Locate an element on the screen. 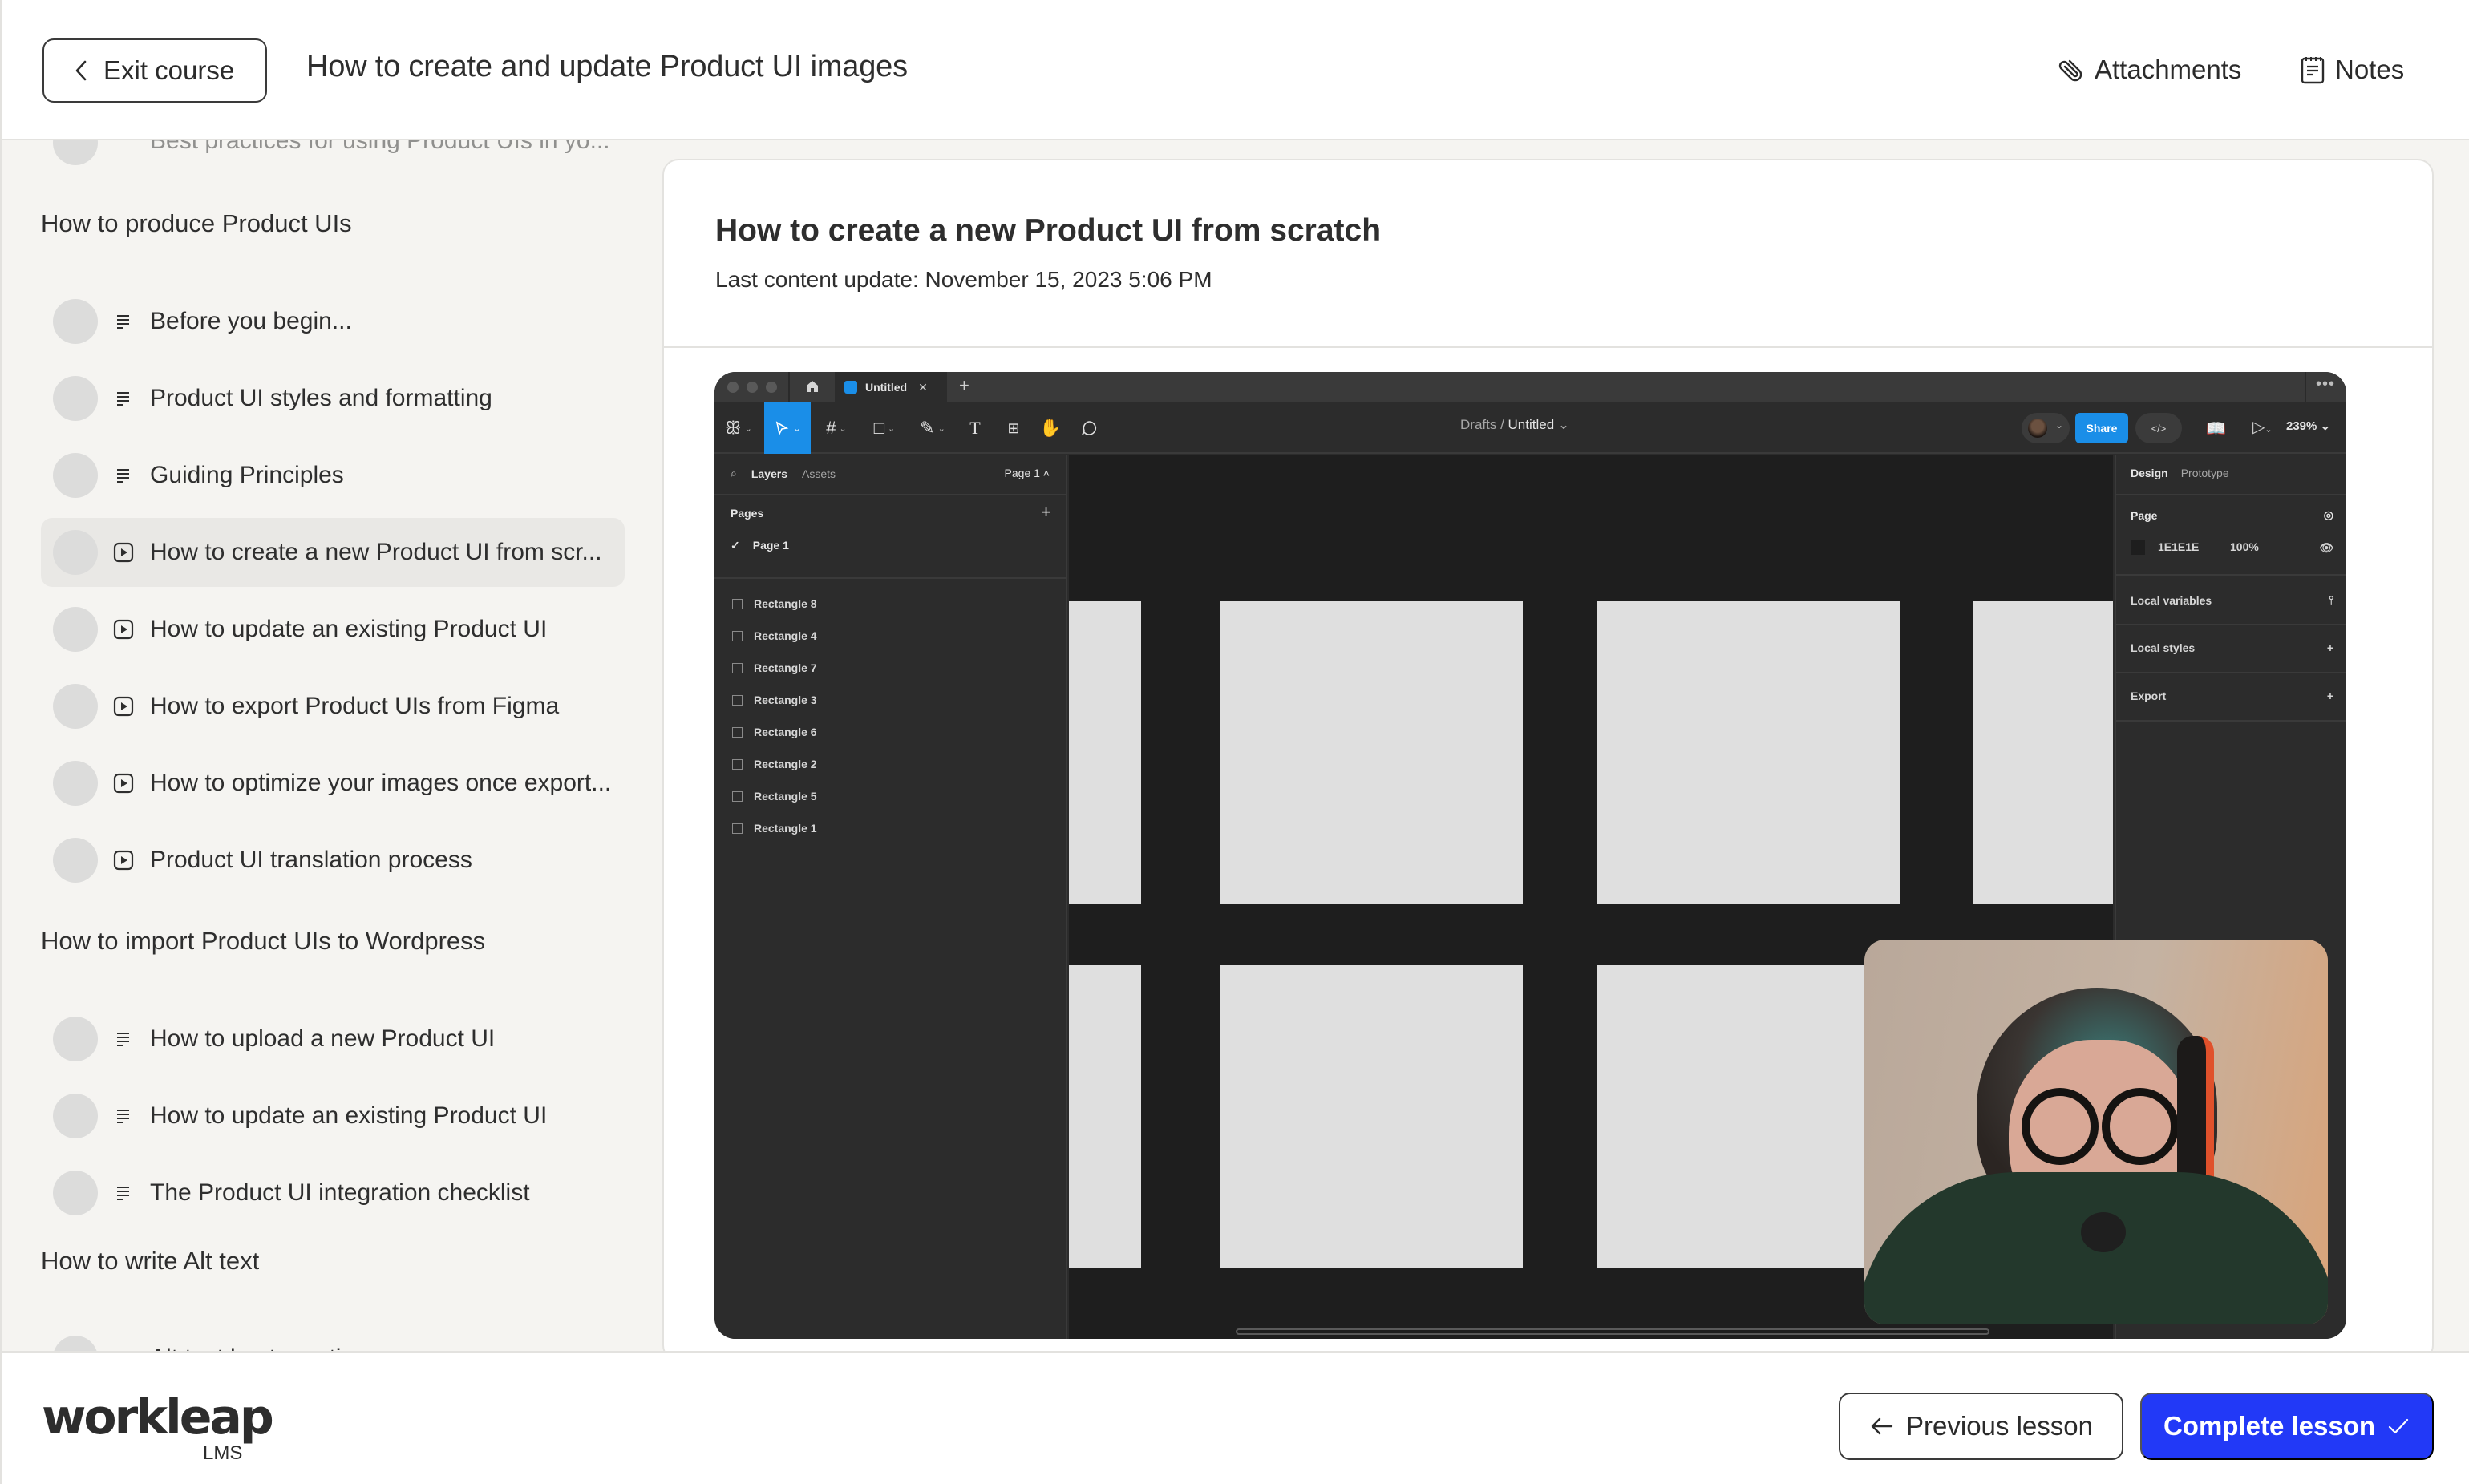  page-fill-row: 1E1E1E 100% 👁 is located at coordinates (2232, 548).